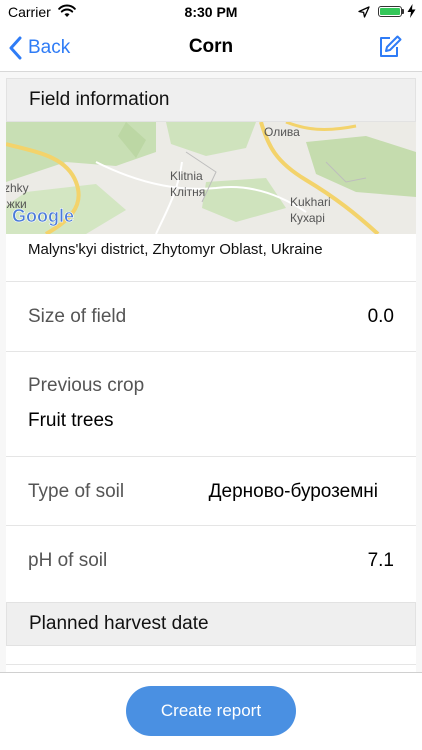 The image size is (422, 750). I want to click on navigation-bar: Back Corn, so click(211, 48).